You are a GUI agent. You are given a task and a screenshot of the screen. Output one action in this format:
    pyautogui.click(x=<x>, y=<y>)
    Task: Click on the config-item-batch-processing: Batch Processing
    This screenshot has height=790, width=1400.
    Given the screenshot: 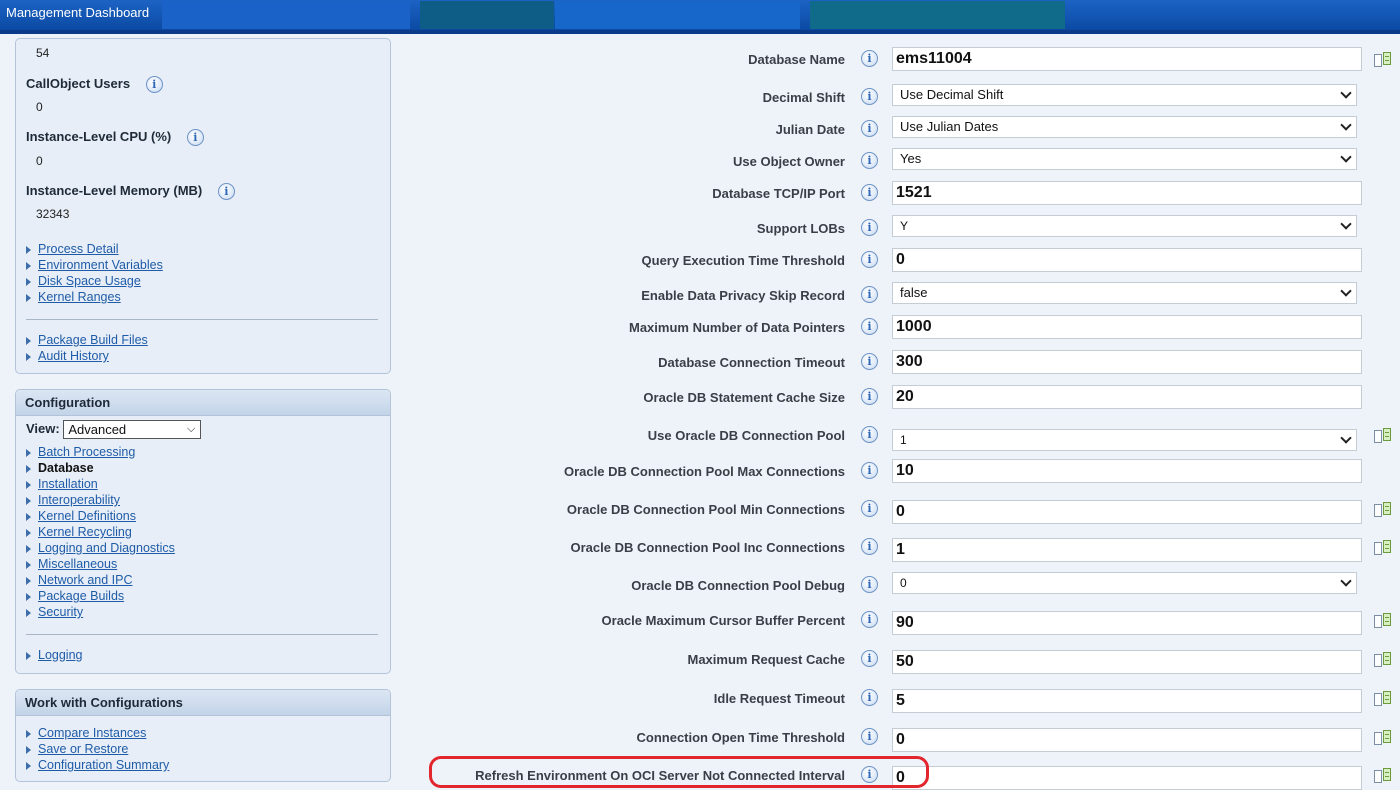 What is the action you would take?
    pyautogui.click(x=100, y=452)
    